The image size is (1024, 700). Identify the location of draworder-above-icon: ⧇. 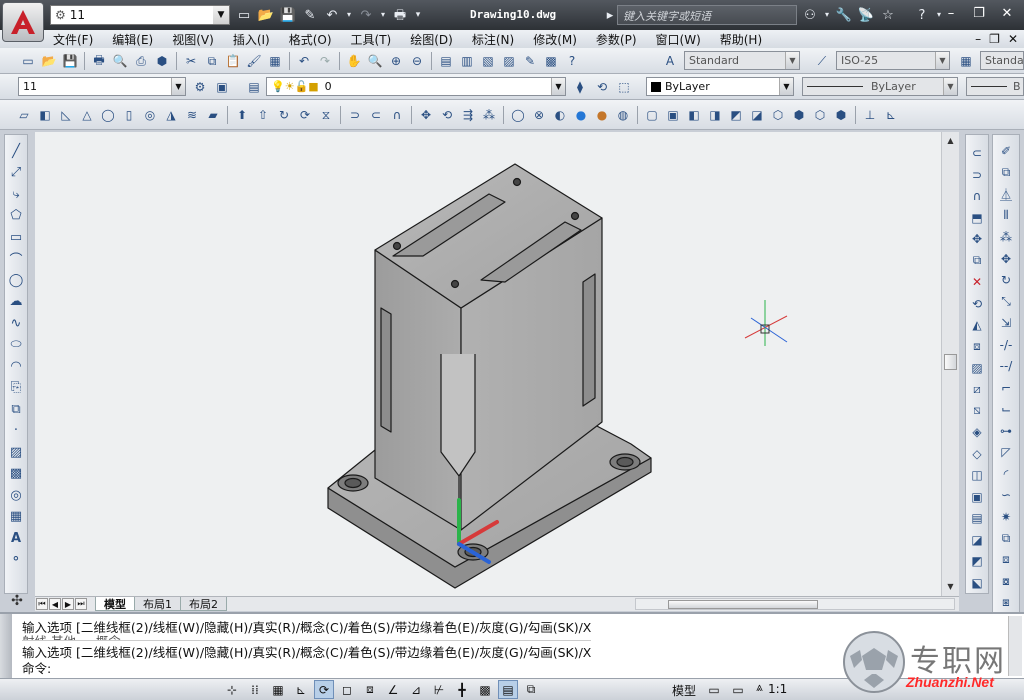
(1006, 581).